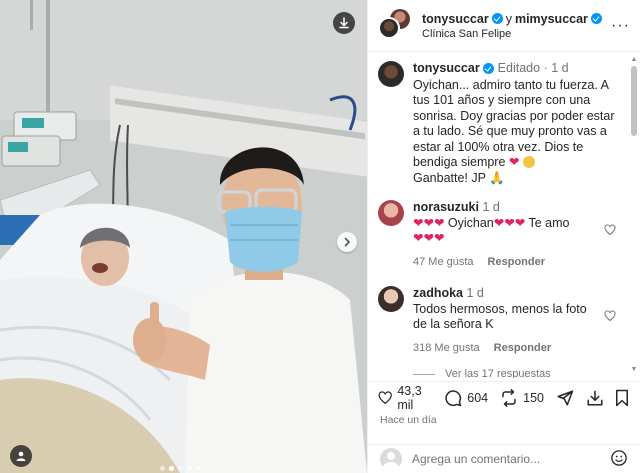 The width and height of the screenshot is (640, 473). Describe the element at coordinates (519, 68) in the screenshot. I see `edited-label: Editado` at that location.